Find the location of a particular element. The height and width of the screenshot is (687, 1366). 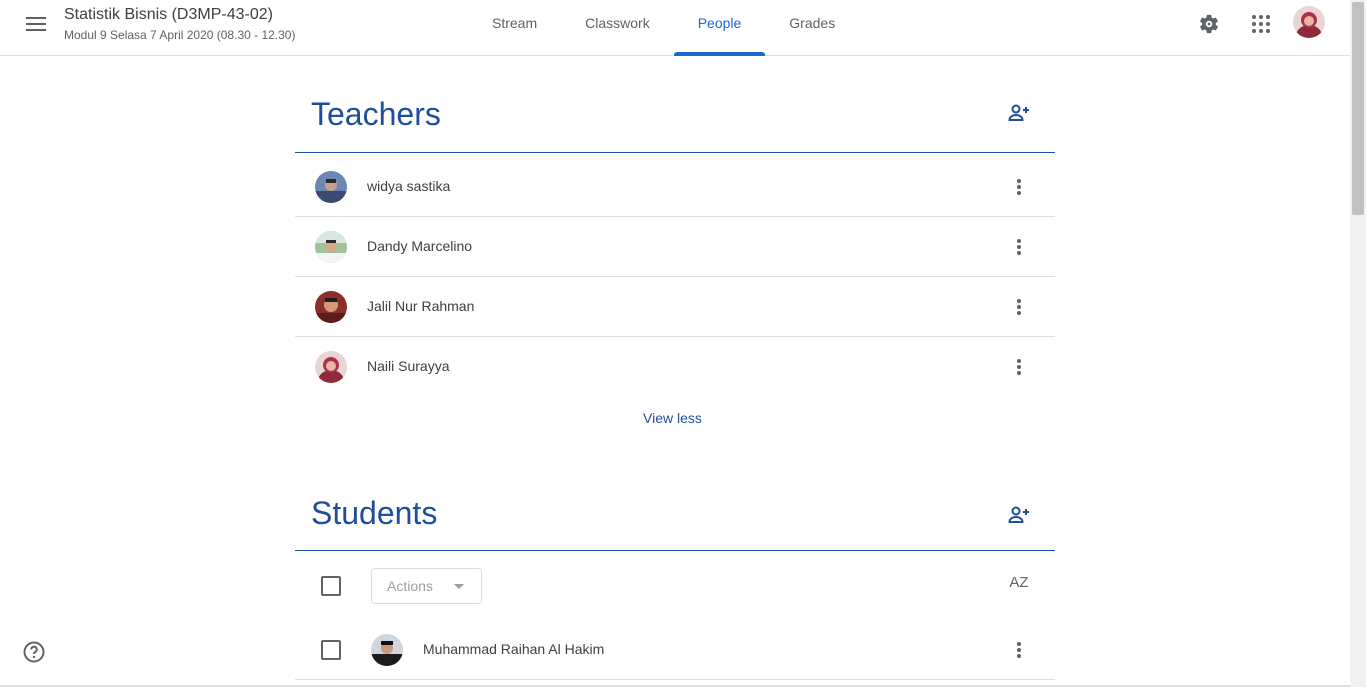

view-less-link: View less is located at coordinates (672, 418).